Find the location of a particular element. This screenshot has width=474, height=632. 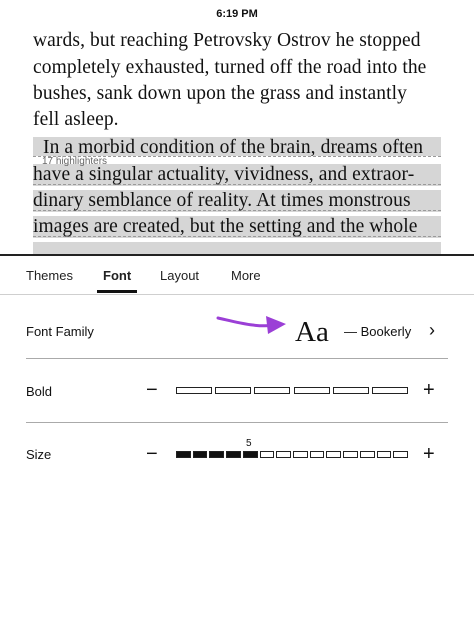

size-decrease-button: − is located at coordinates (152, 454).